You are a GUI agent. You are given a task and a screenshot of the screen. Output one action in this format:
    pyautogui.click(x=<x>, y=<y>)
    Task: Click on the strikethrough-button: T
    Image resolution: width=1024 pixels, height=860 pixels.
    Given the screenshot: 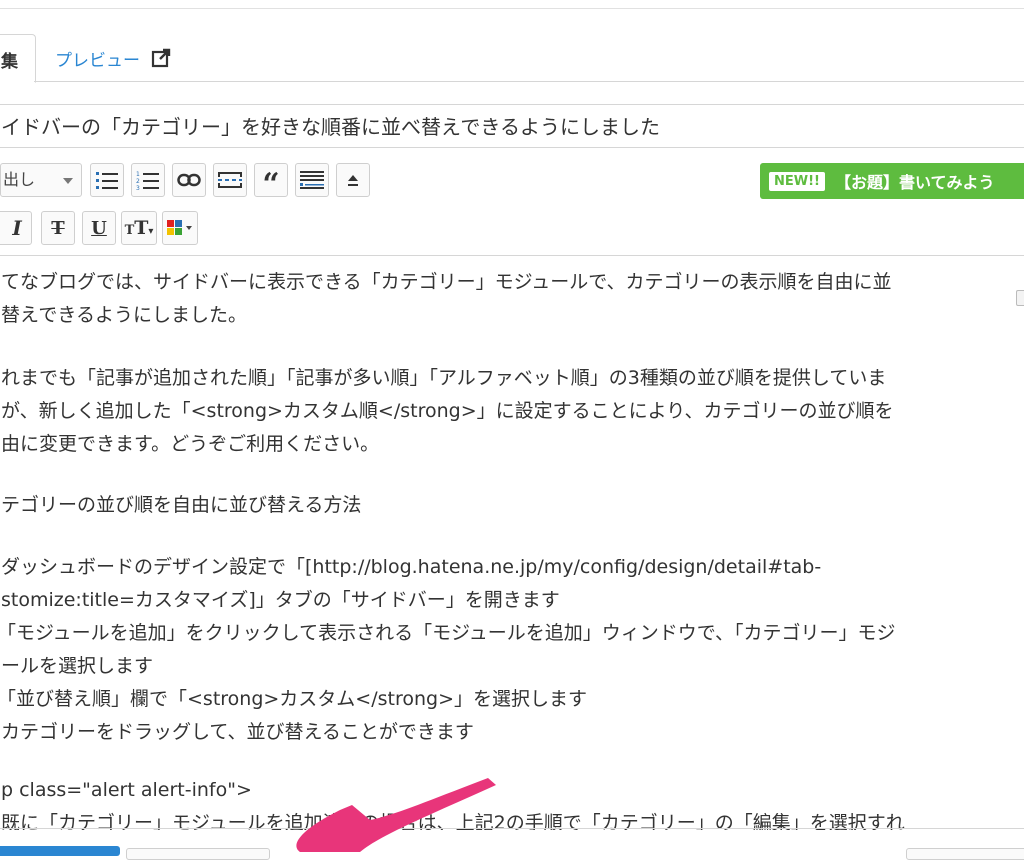 What is the action you would take?
    pyautogui.click(x=58, y=228)
    